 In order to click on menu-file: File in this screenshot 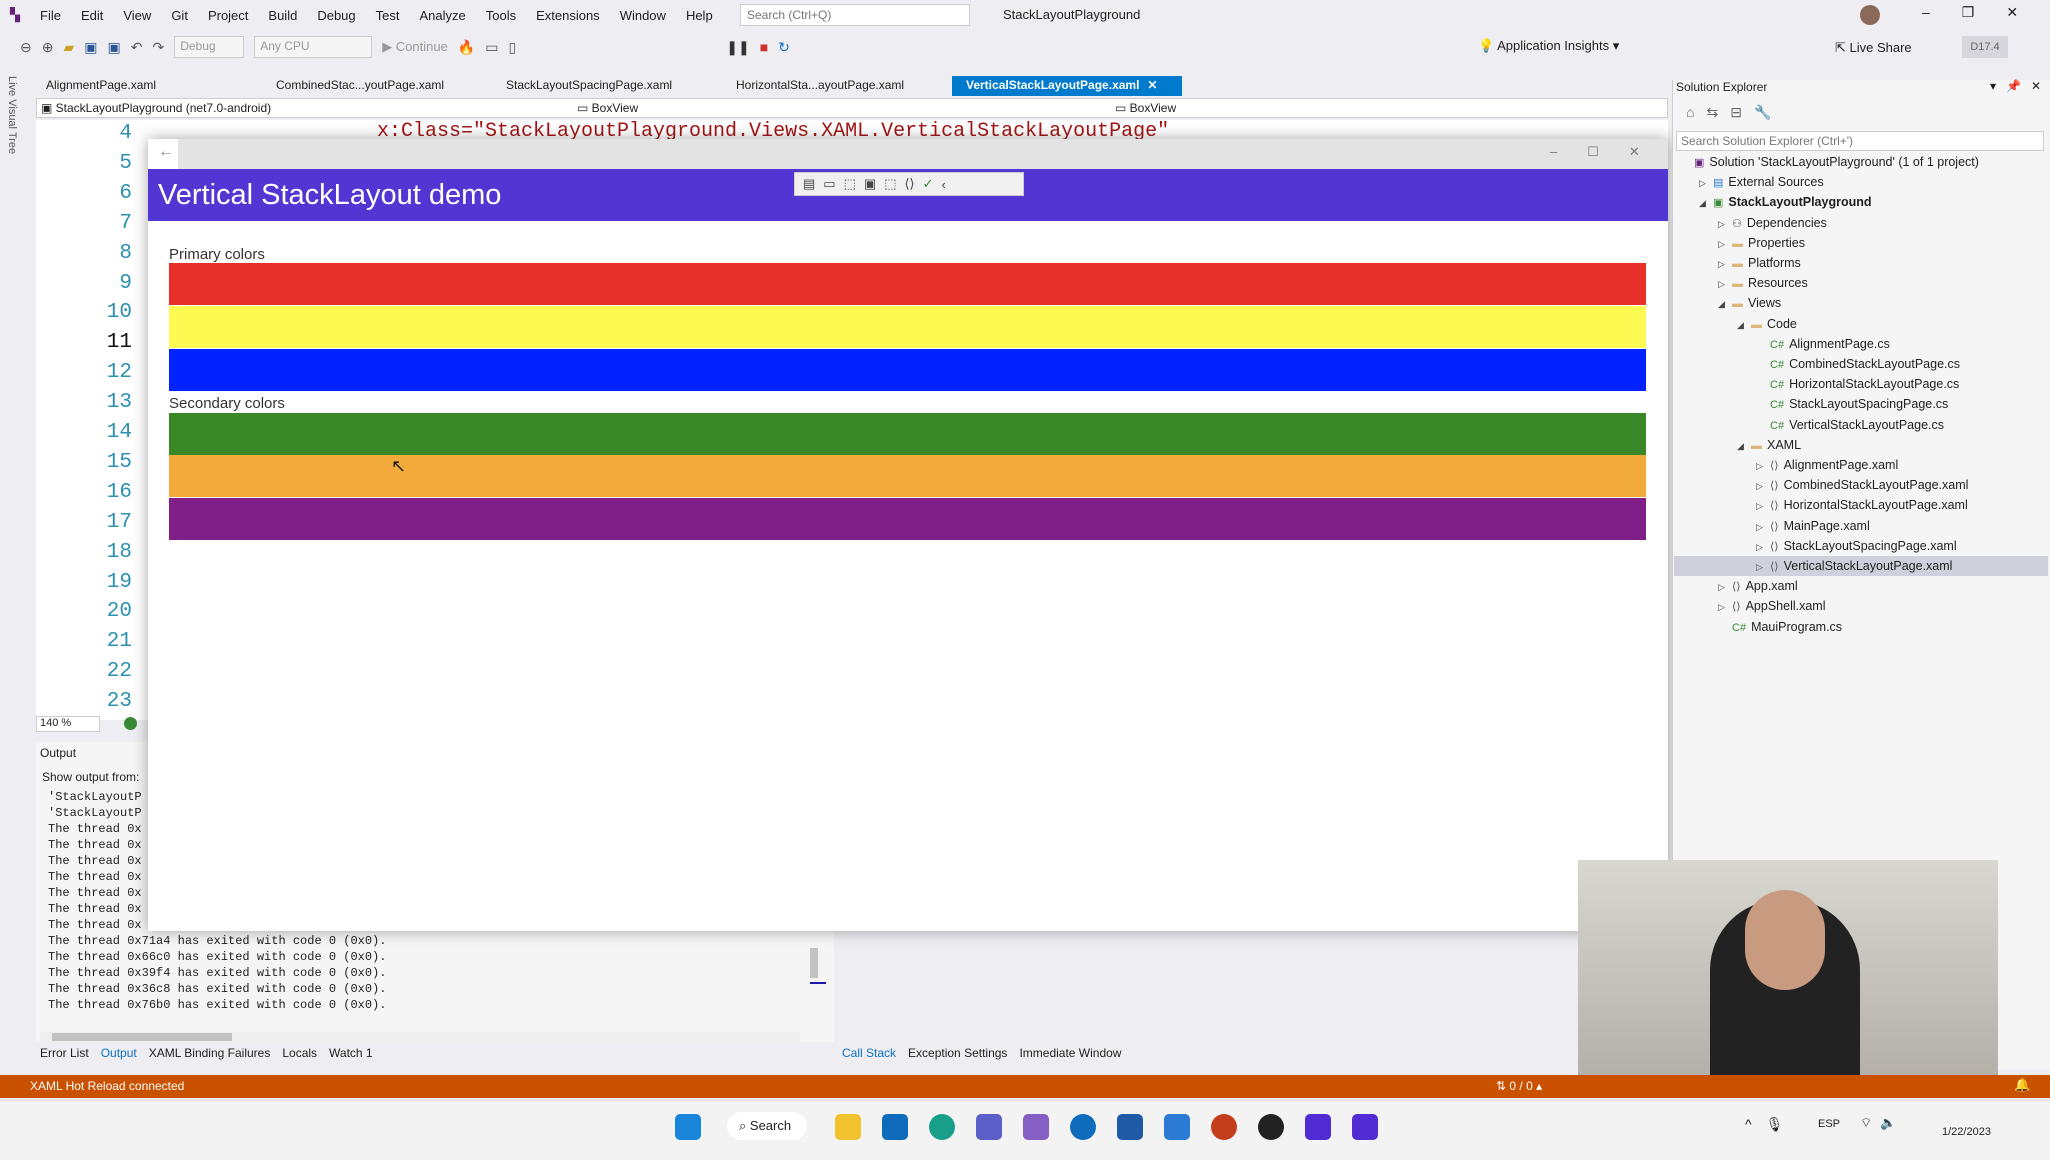, I will do `click(50, 15)`.